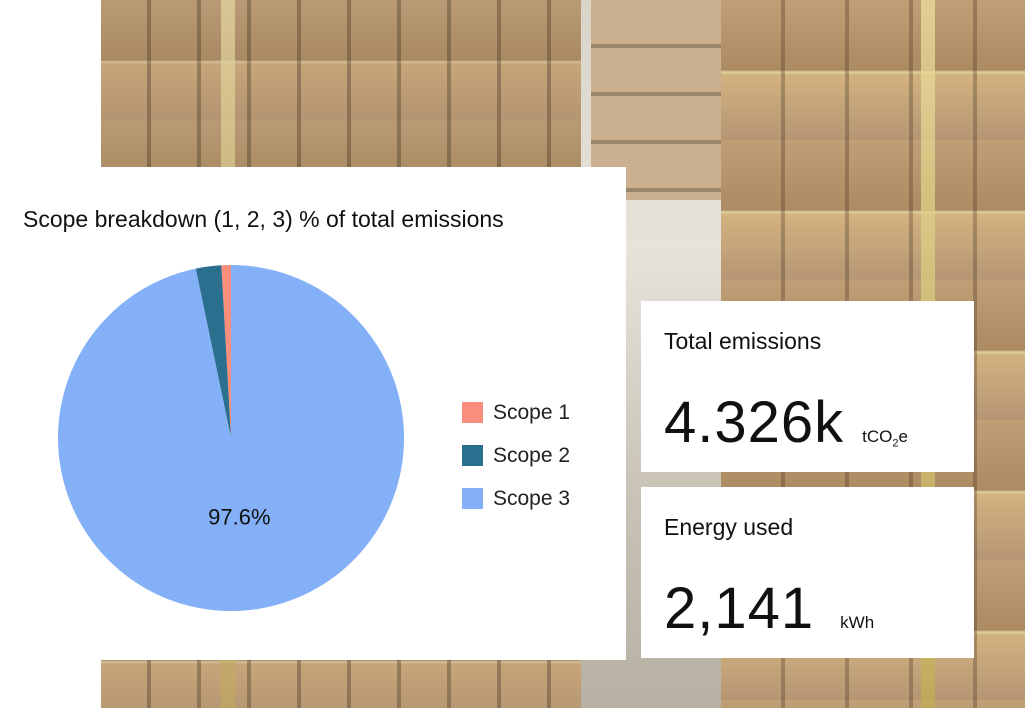 This screenshot has width=1025, height=708. I want to click on energy-used-value: 2,141, so click(739, 608).